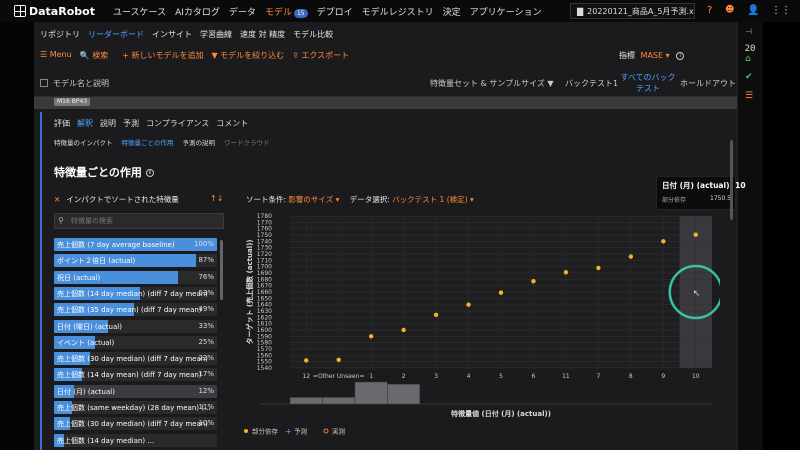 The image size is (800, 450). What do you see at coordinates (313, 199) in the screenshot?
I see `sort-dropdown: 影響のサイズ ▾` at bounding box center [313, 199].